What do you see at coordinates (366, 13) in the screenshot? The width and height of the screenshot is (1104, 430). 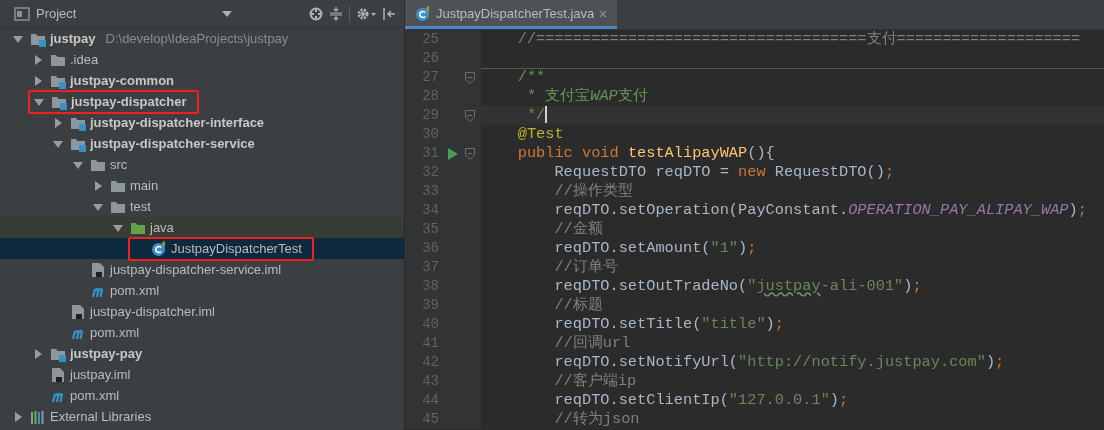 I see `settings-icon` at bounding box center [366, 13].